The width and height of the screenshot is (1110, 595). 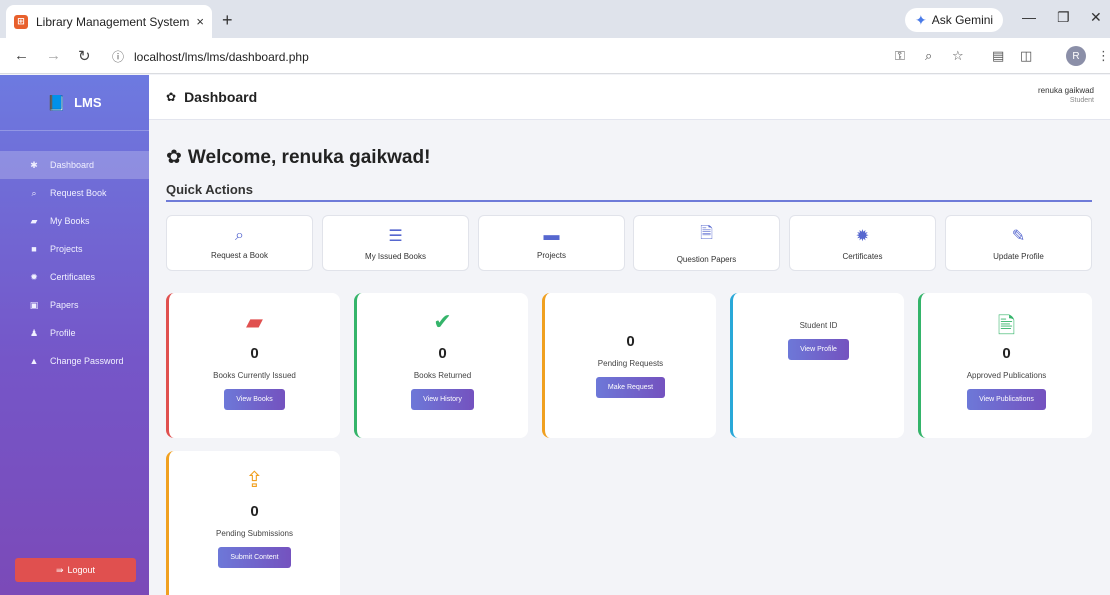 What do you see at coordinates (1096, 17) in the screenshot?
I see `close-window-icon: ✕` at bounding box center [1096, 17].